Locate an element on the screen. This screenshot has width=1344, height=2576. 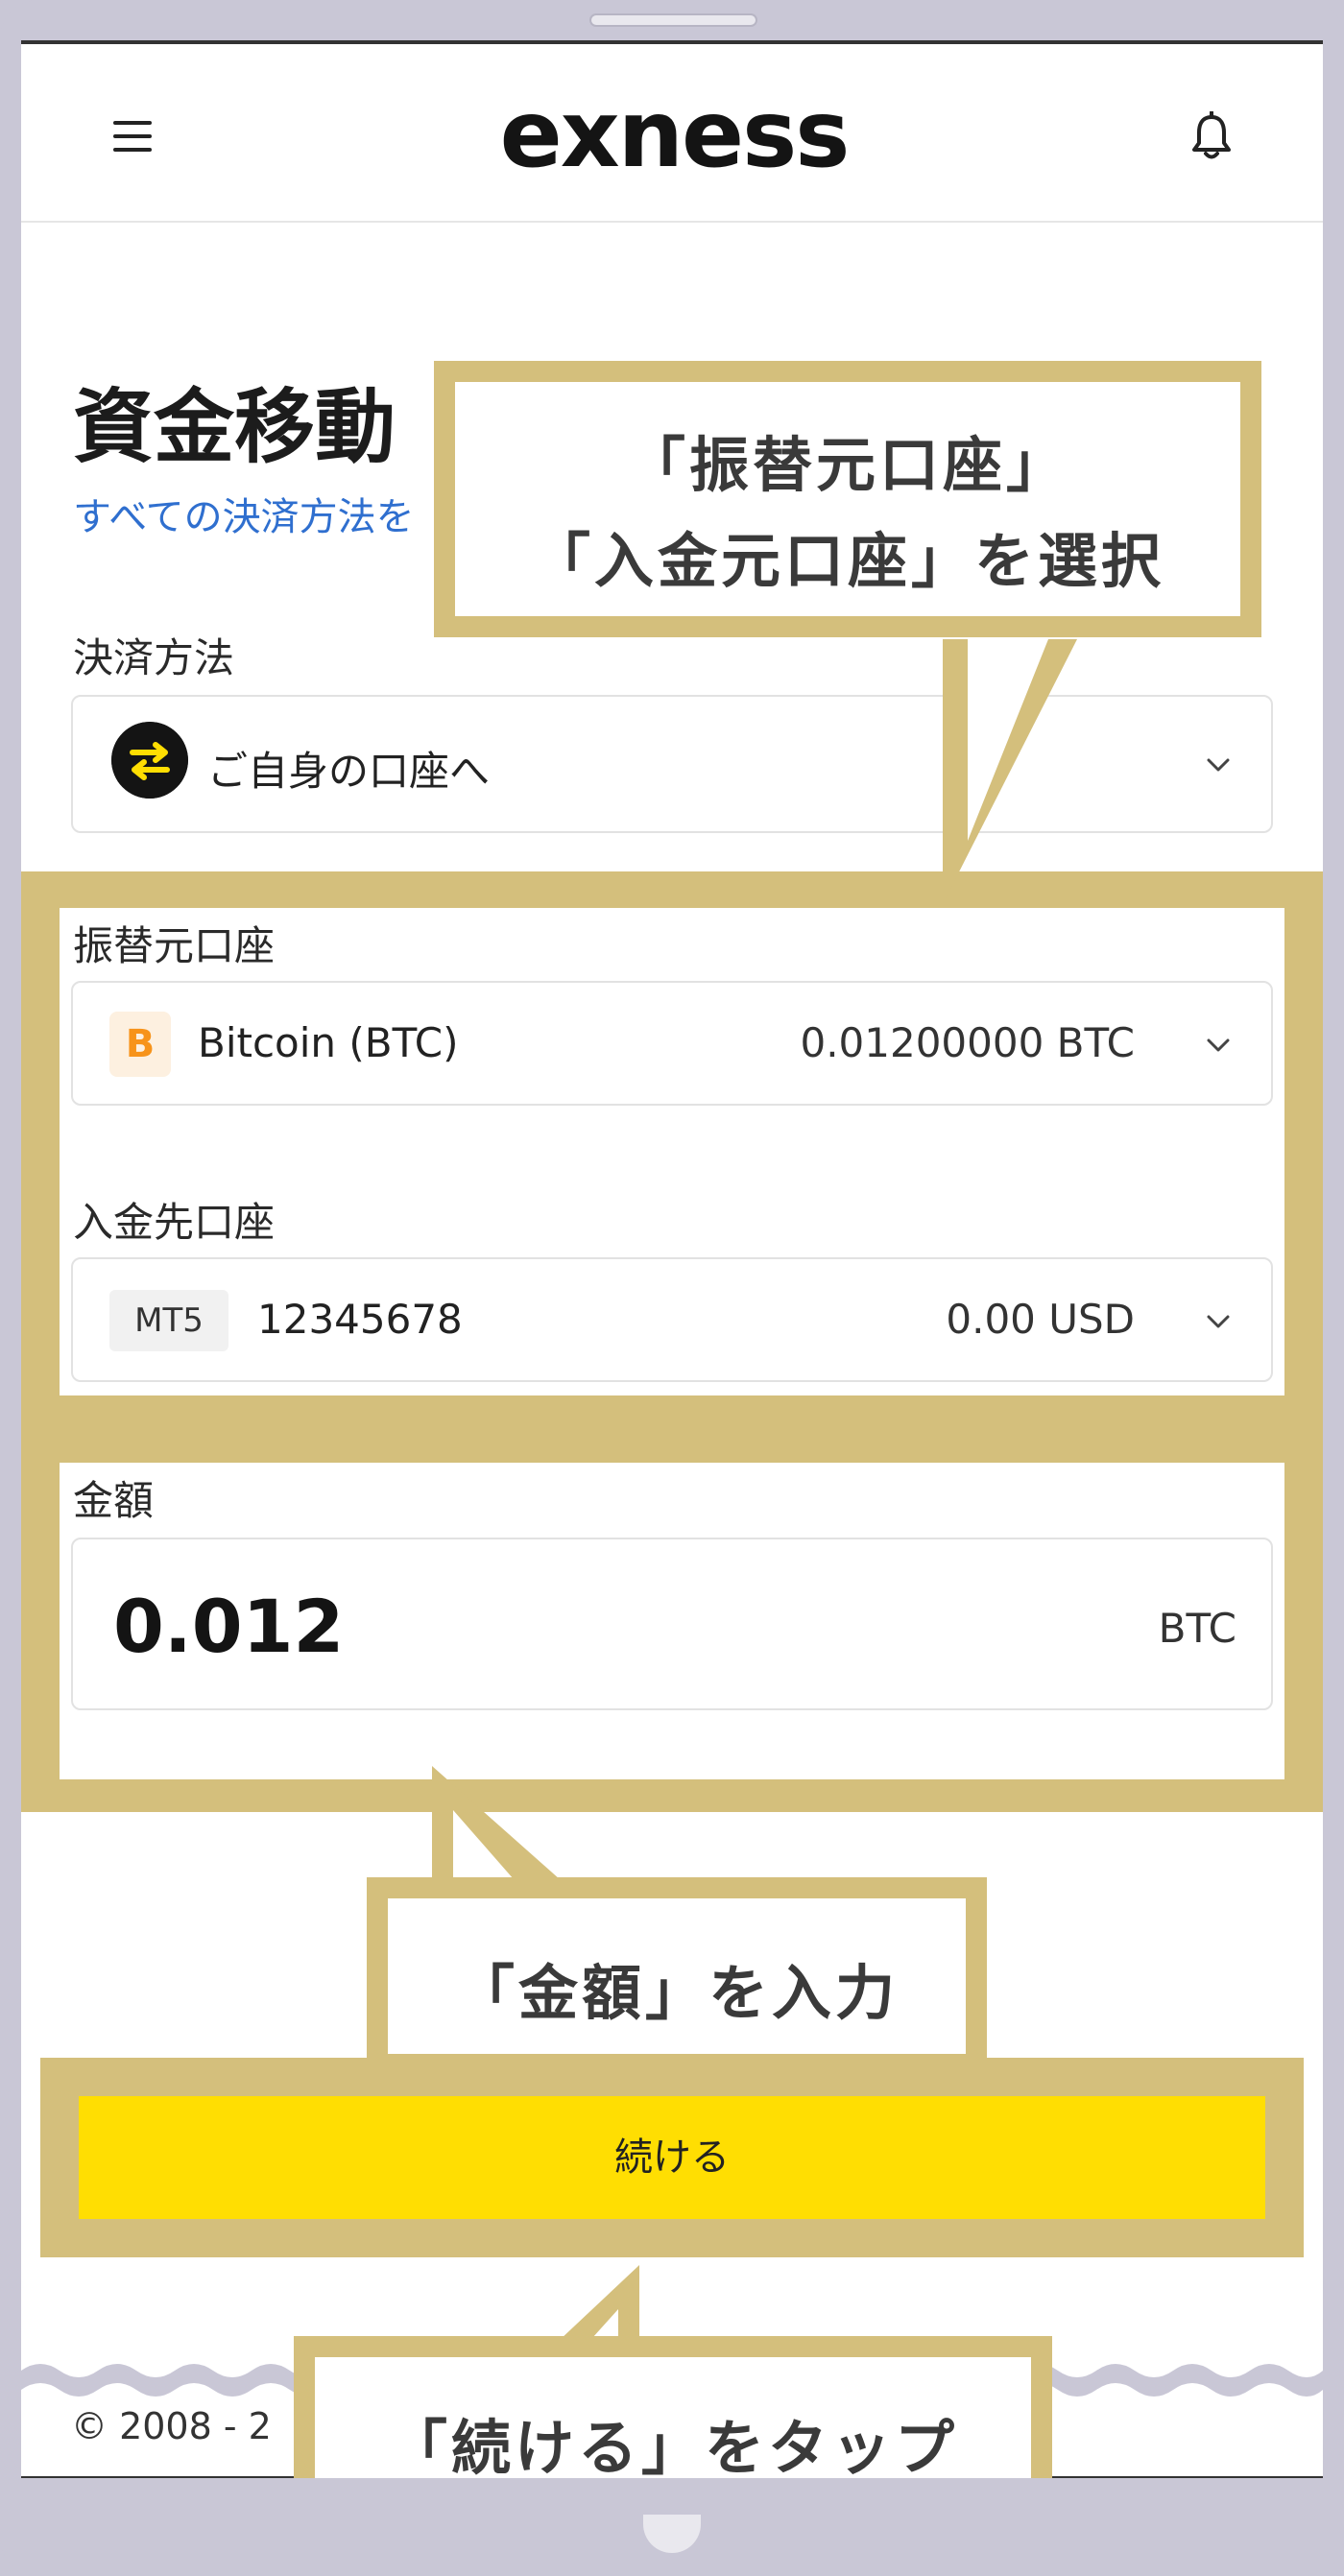
tap-continue-callout: 「続ける」をタップ is located at coordinates (673, 2407).